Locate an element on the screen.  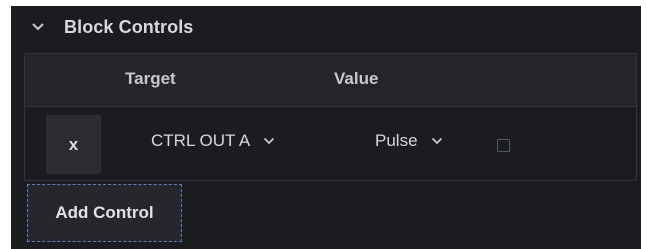
column-header-target: Target is located at coordinates (150, 78).